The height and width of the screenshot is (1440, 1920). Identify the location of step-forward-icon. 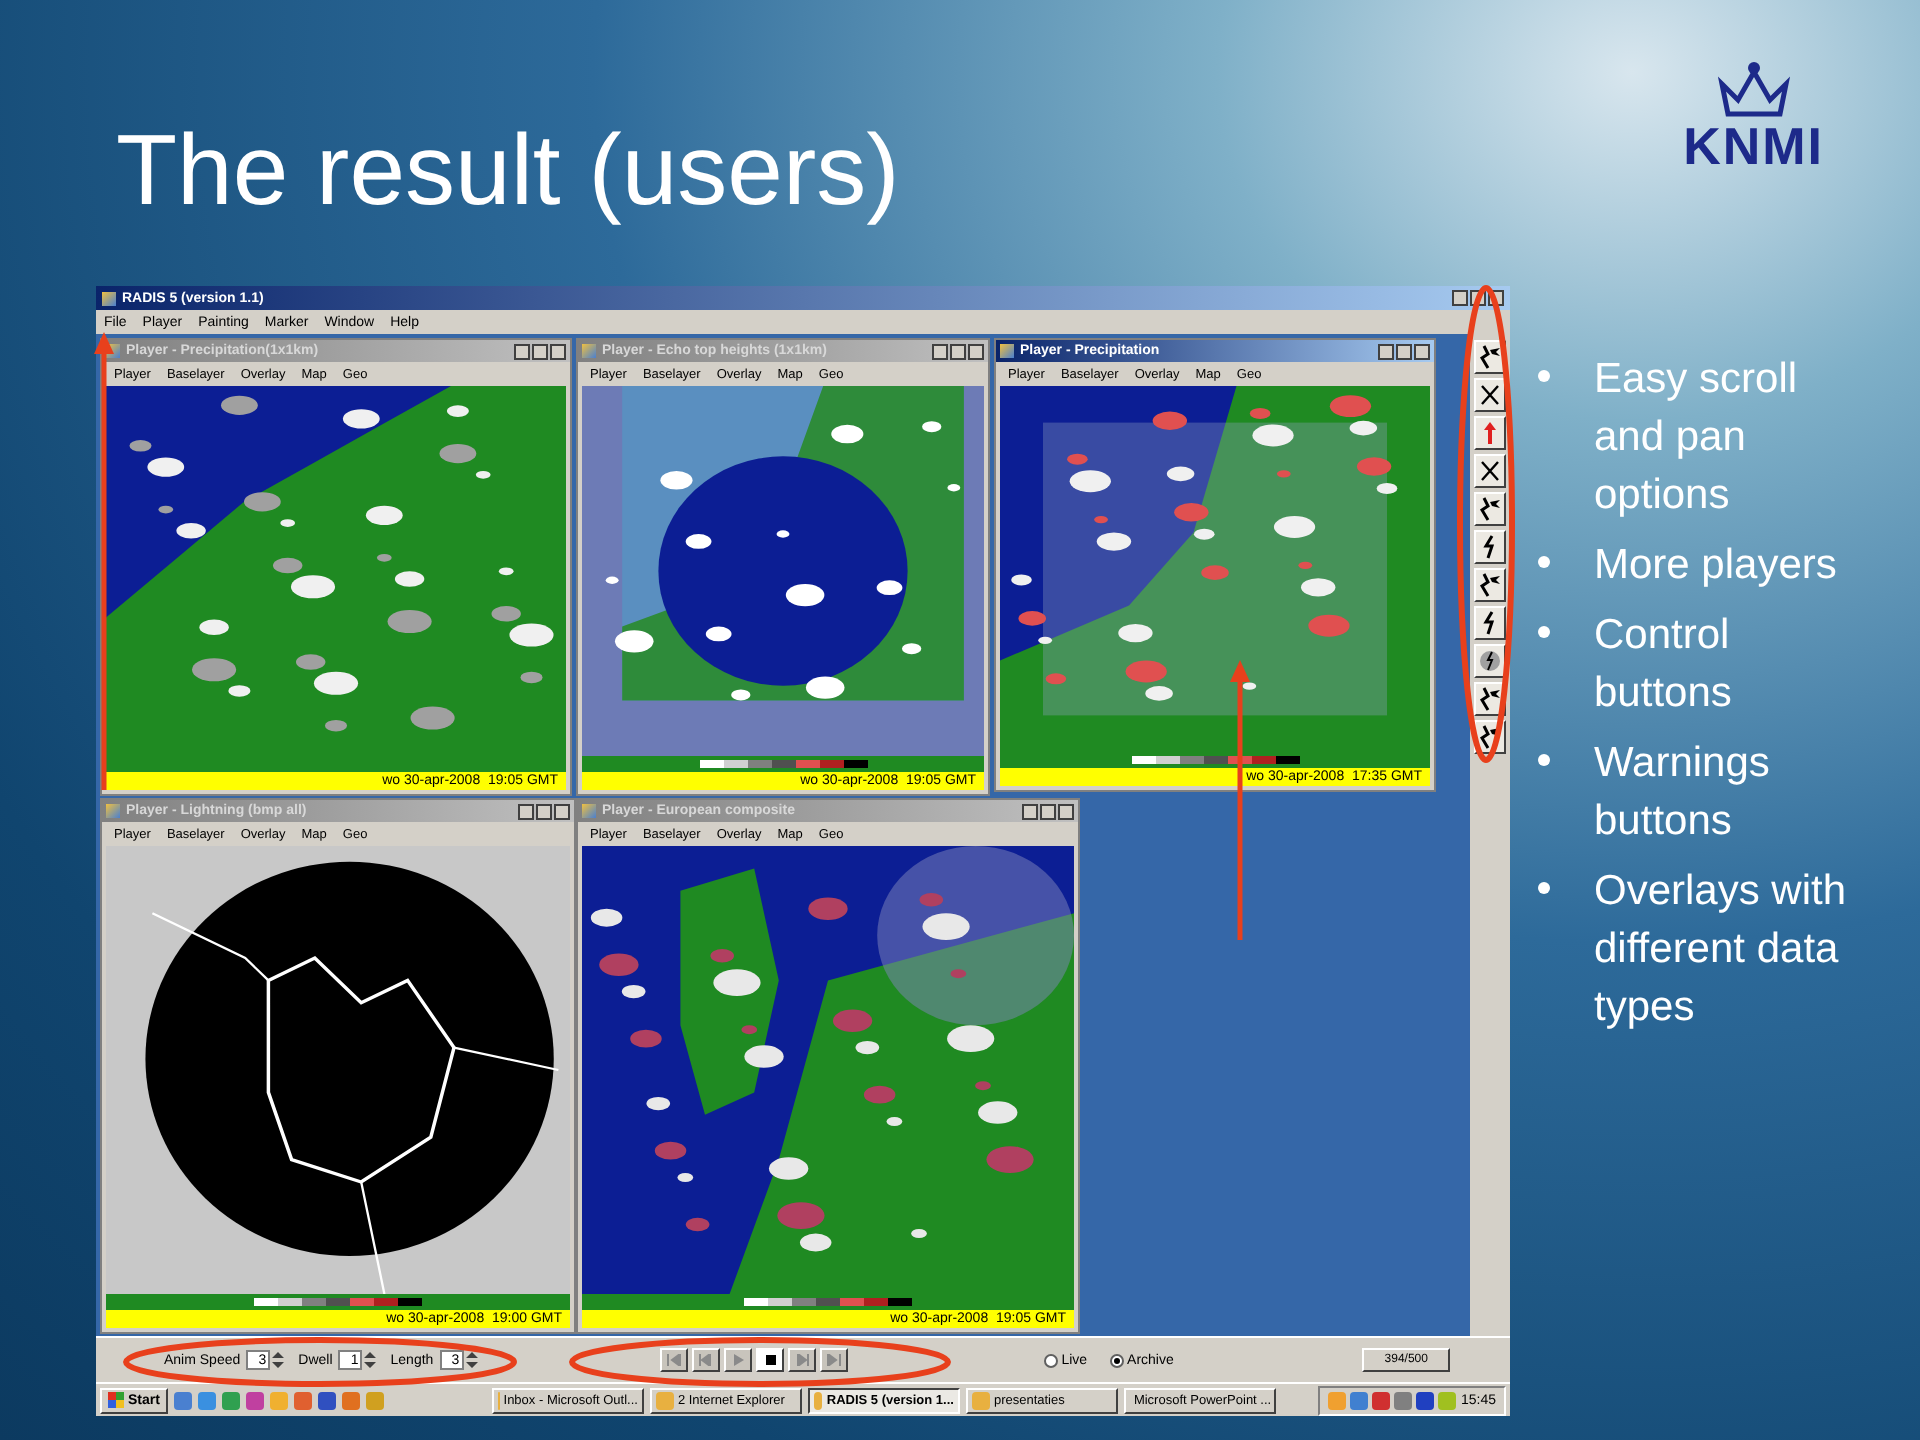
(801, 1360).